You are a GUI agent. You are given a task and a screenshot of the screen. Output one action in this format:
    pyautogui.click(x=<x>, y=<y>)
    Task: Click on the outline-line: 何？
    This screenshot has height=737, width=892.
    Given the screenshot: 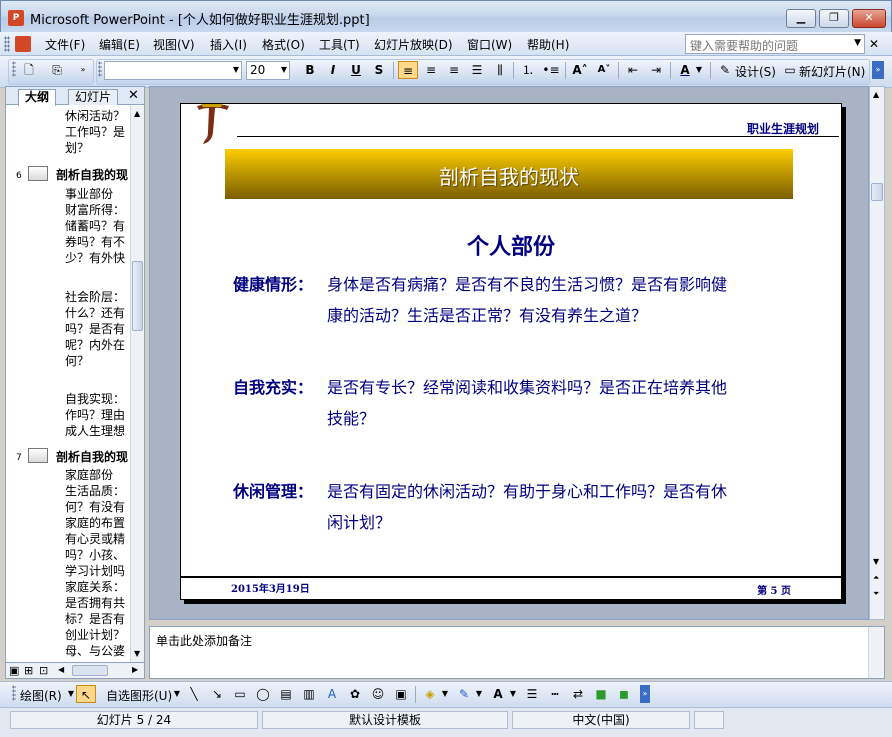 What is the action you would take?
    pyautogui.click(x=77, y=361)
    